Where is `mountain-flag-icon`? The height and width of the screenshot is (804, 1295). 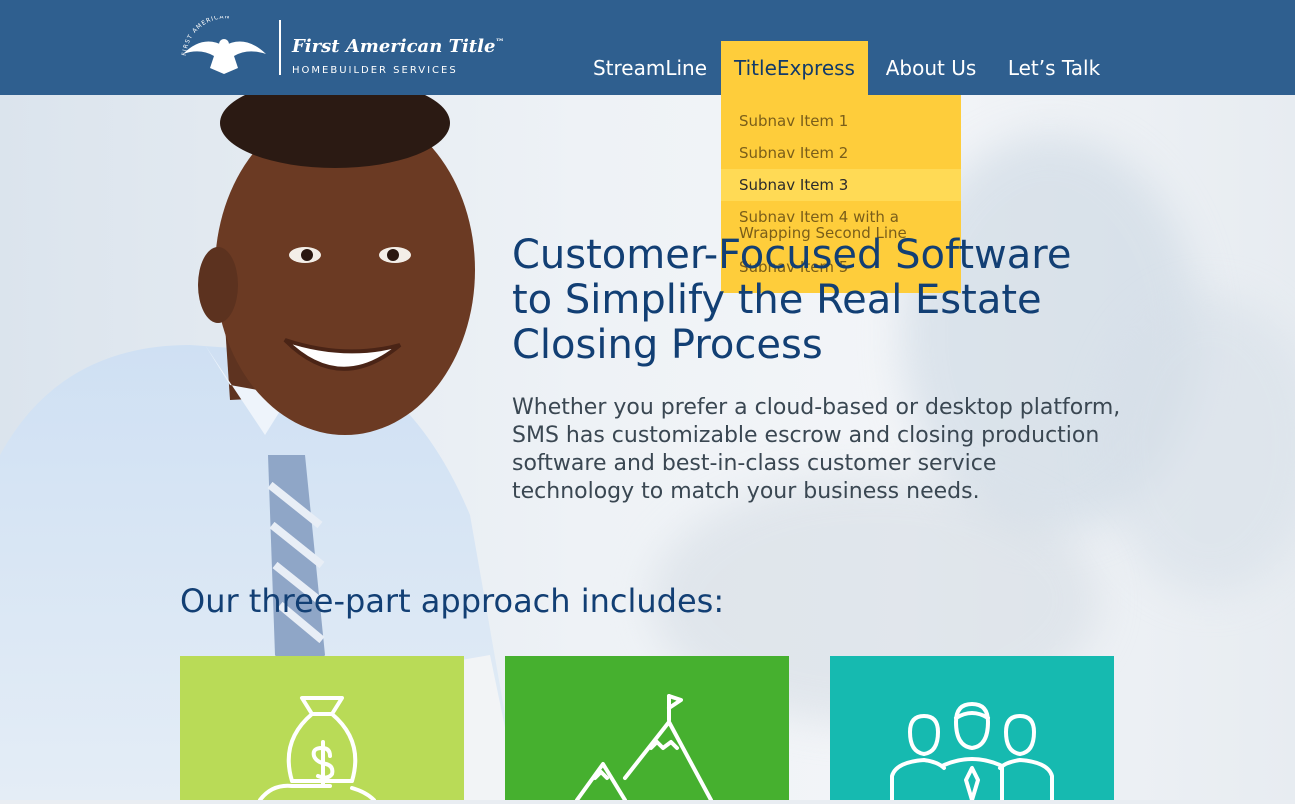
mountain-flag-icon is located at coordinates (644, 748).